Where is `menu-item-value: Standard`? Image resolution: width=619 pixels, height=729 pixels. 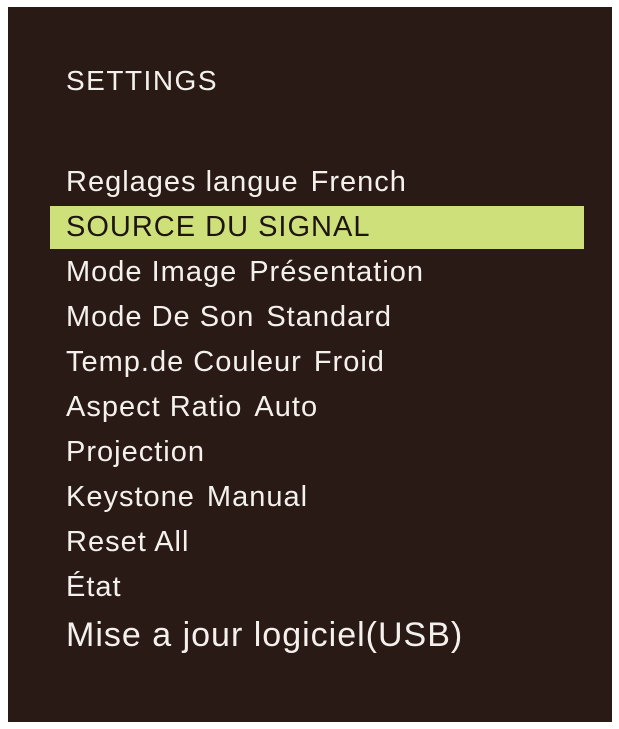 menu-item-value: Standard is located at coordinates (329, 317).